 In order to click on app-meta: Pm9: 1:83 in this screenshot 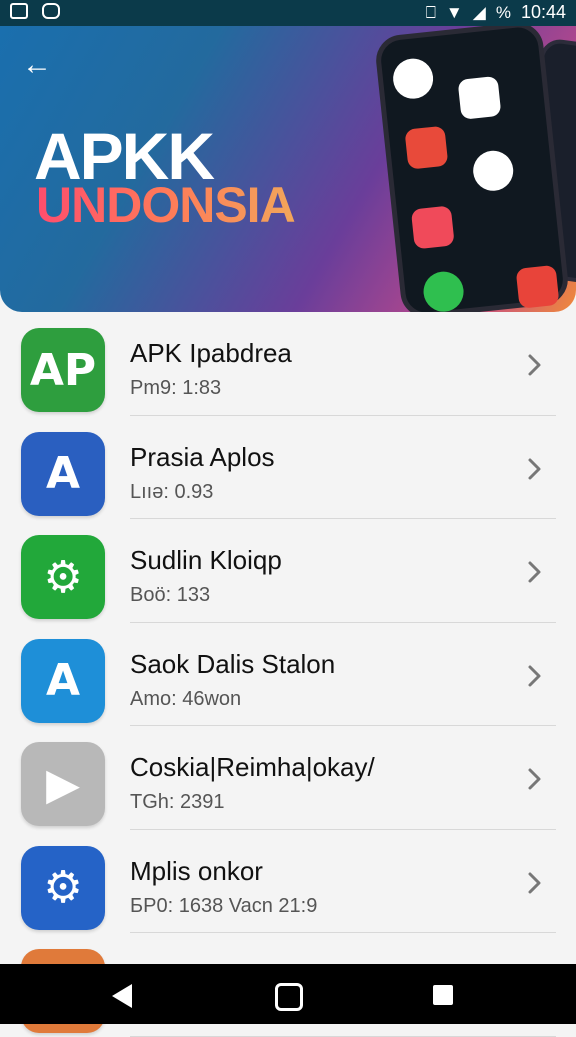, I will do `click(176, 388)`.